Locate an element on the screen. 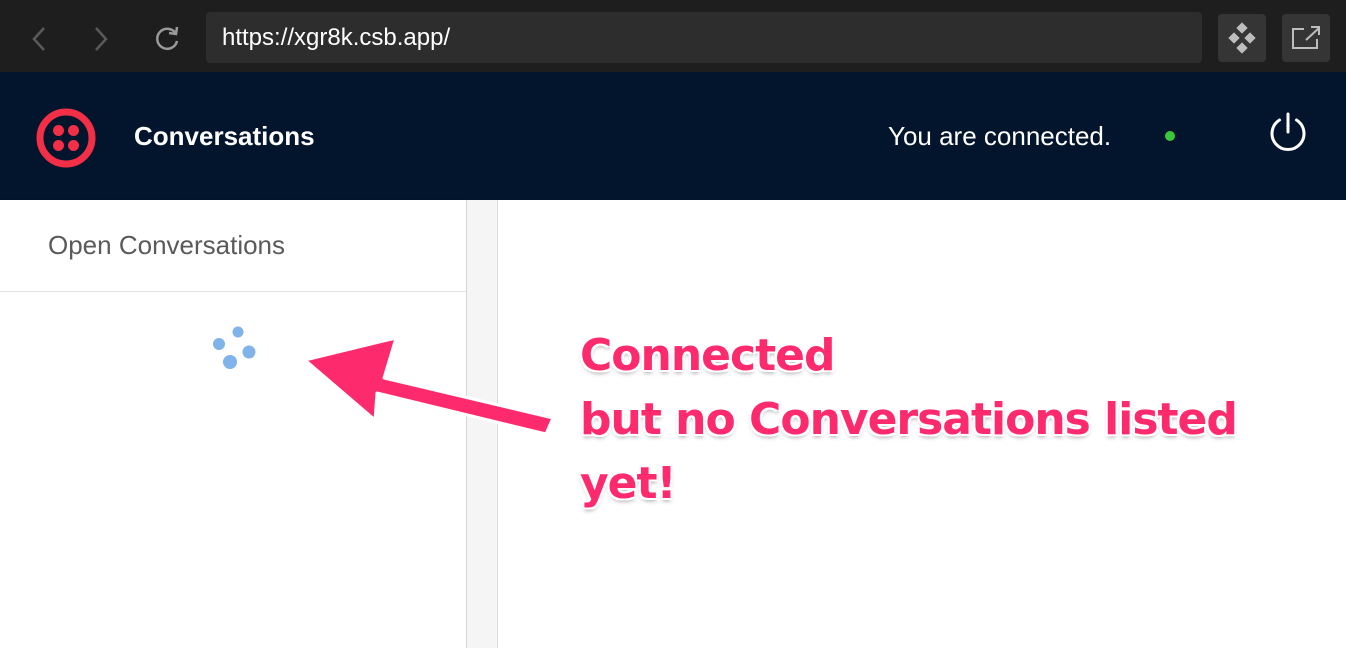 The width and height of the screenshot is (1346, 648). back-arrow-icon is located at coordinates (38, 39).